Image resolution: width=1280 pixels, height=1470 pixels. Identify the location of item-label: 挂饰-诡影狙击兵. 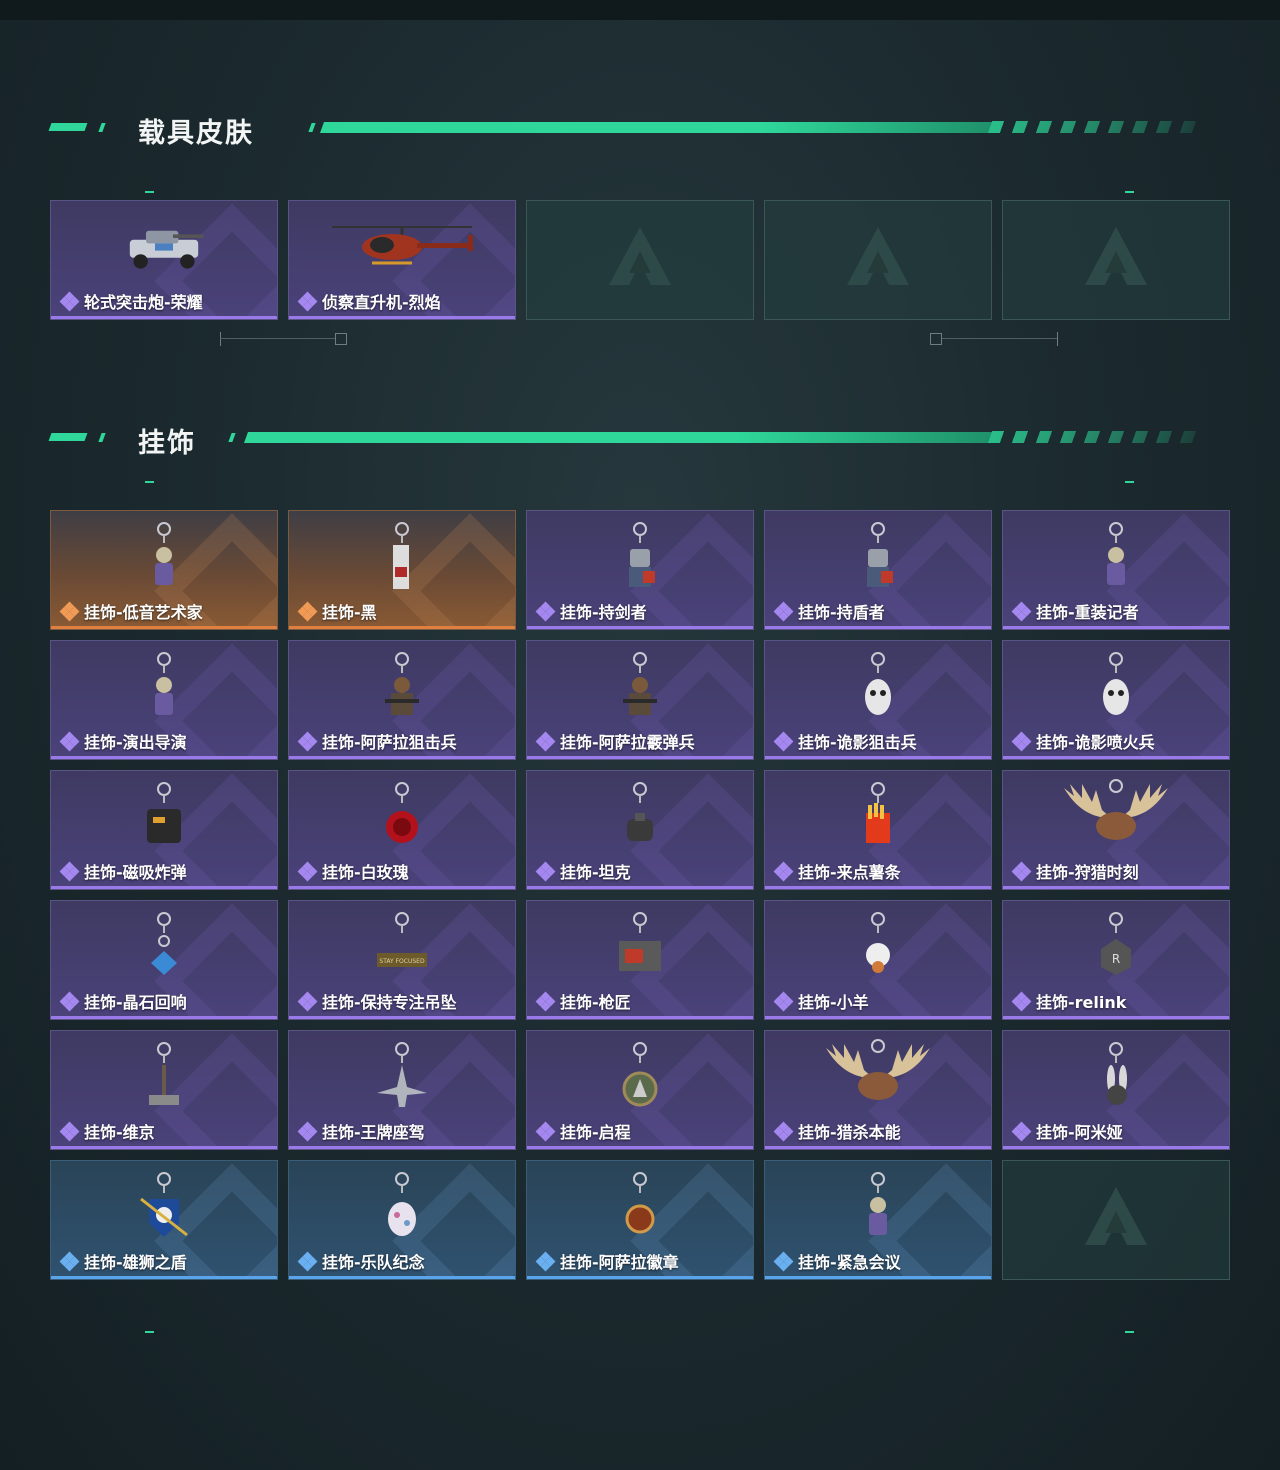
(845, 741).